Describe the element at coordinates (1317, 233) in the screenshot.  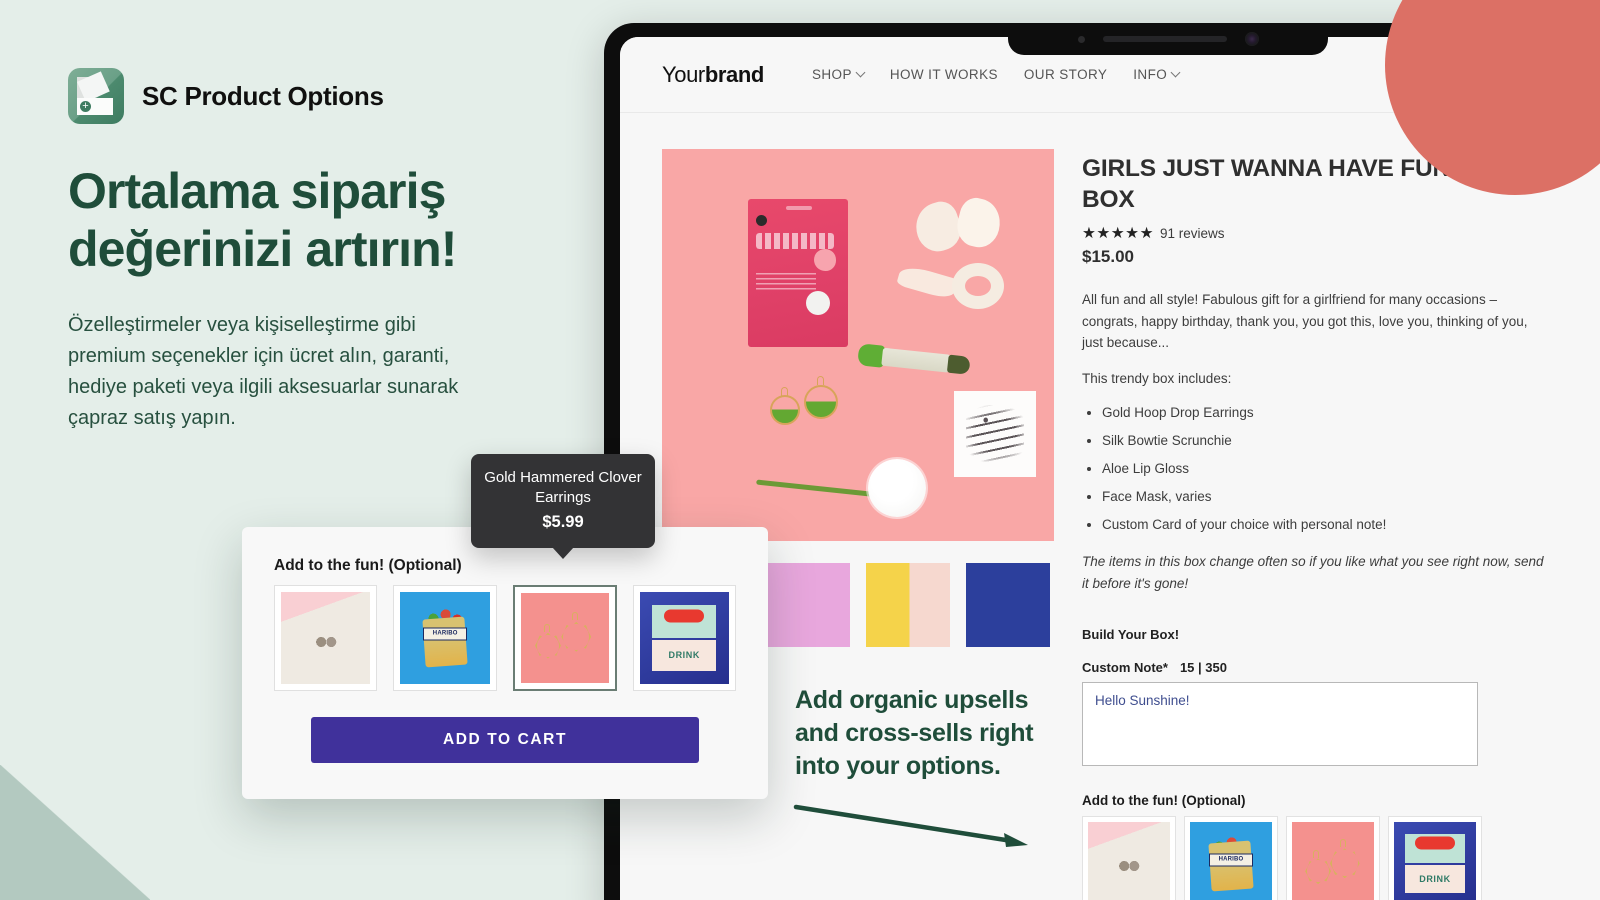
I see `product-rating: ★★★★★ 91 reviews` at that location.